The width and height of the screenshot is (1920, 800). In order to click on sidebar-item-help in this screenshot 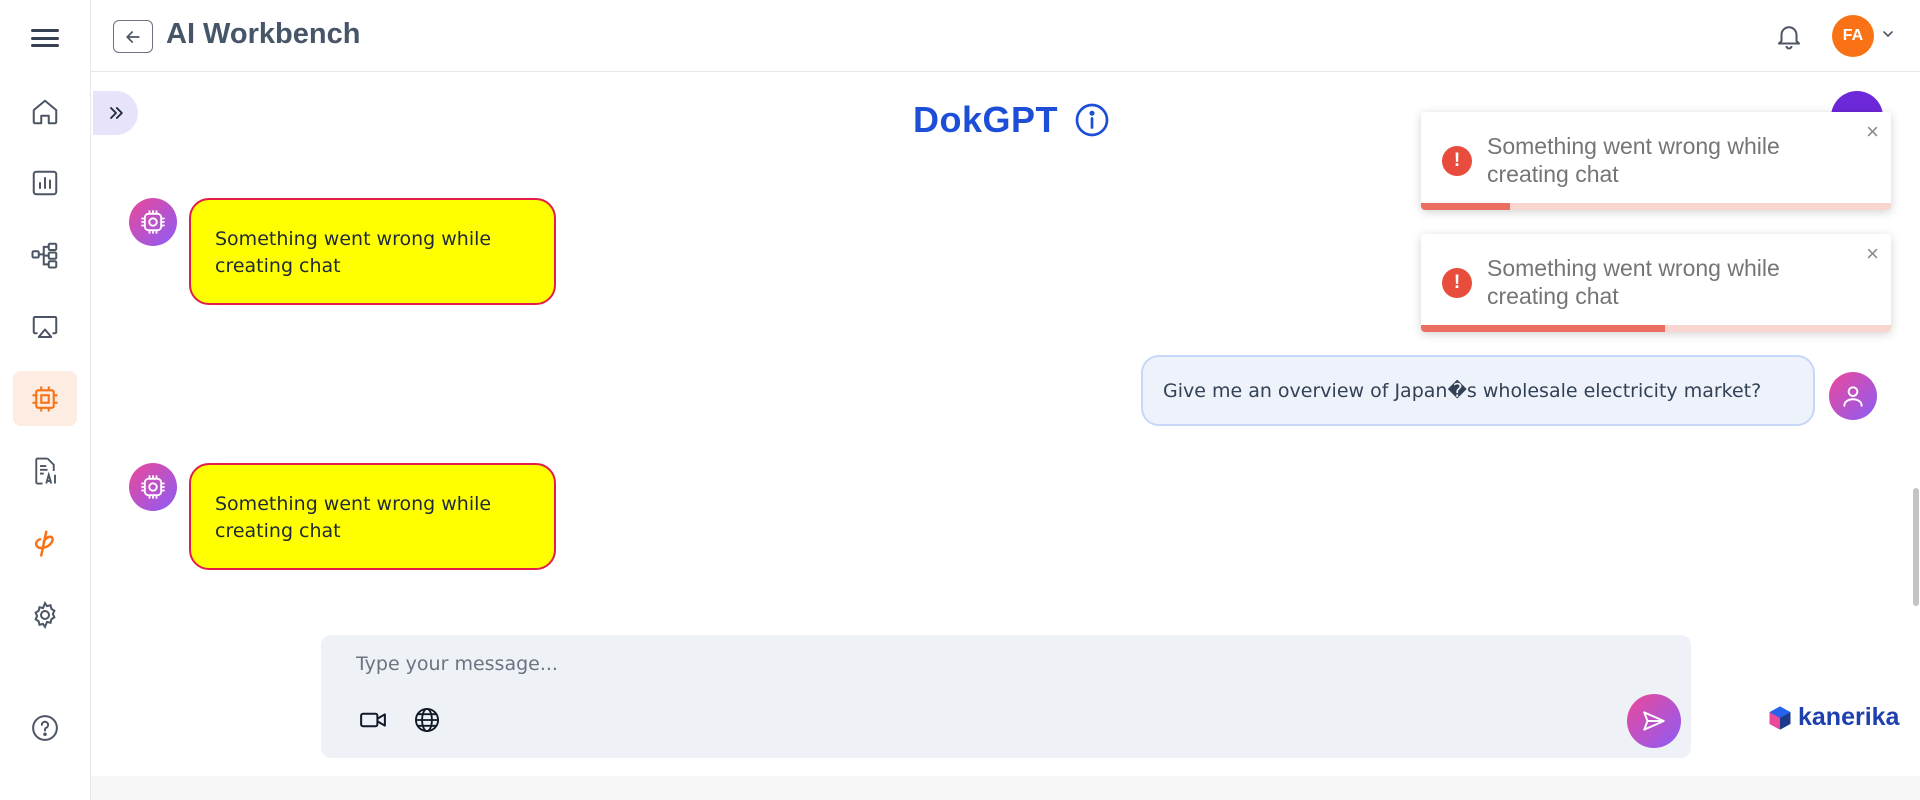, I will do `click(45, 727)`.